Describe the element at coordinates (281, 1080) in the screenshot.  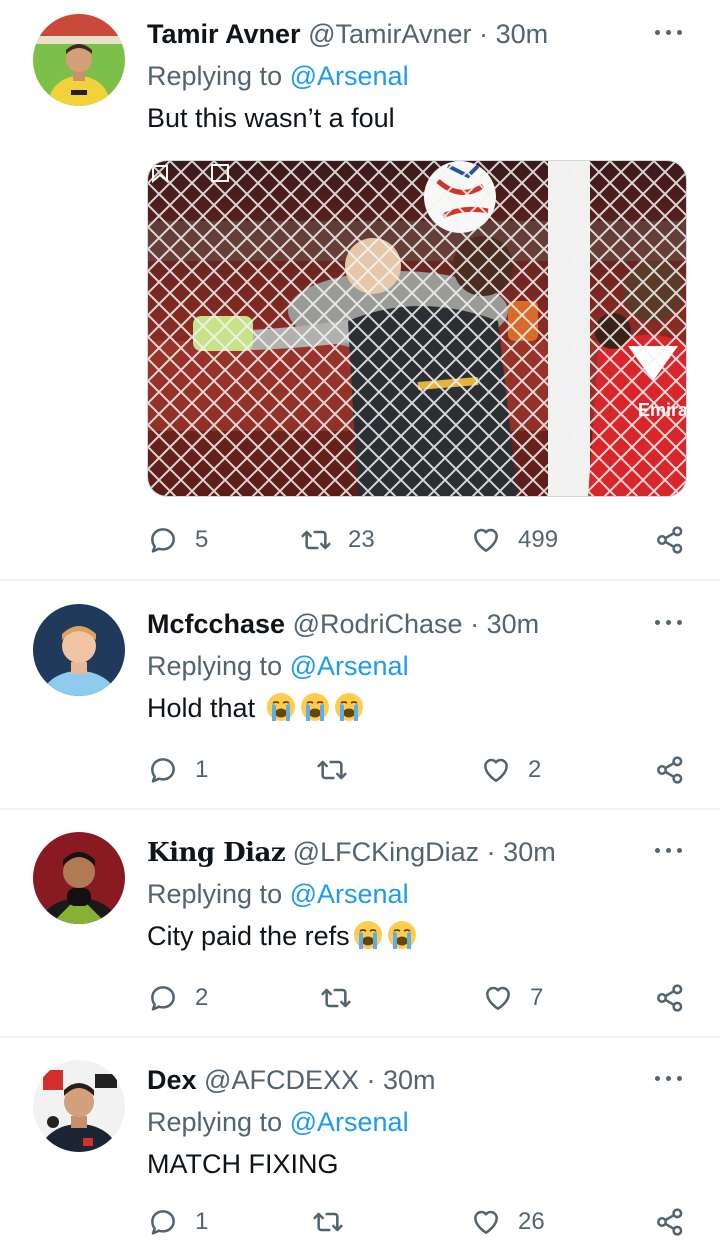
I see `user-handle: @AFCDEXX` at that location.